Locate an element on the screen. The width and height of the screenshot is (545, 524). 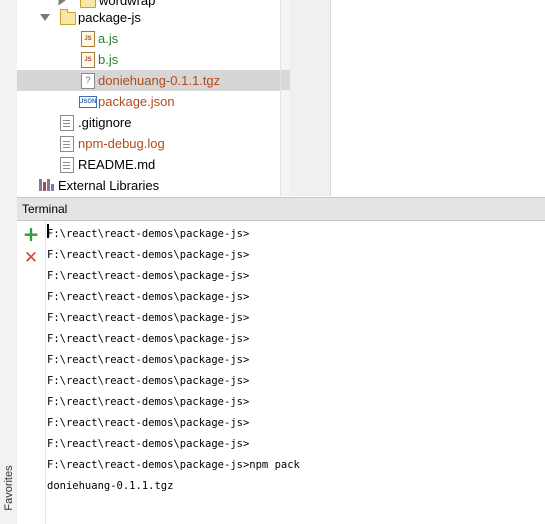
collapsed-arrow-icon is located at coordinates (62, 3).